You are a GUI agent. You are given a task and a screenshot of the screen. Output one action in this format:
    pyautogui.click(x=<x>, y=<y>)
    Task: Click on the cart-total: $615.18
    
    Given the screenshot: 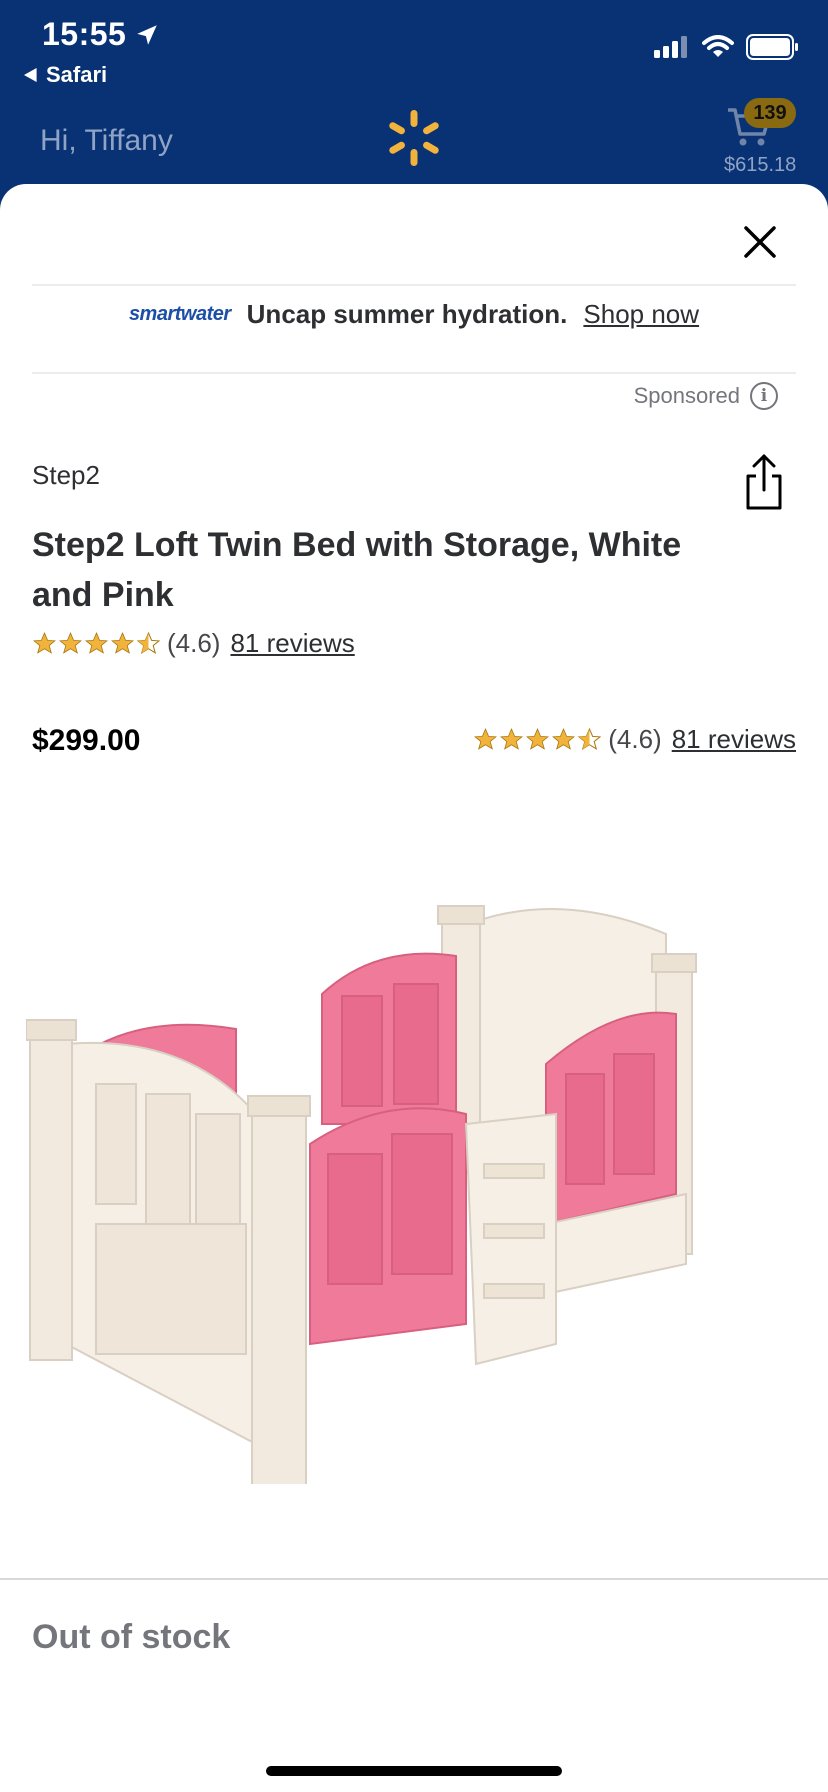 What is the action you would take?
    pyautogui.click(x=760, y=165)
    